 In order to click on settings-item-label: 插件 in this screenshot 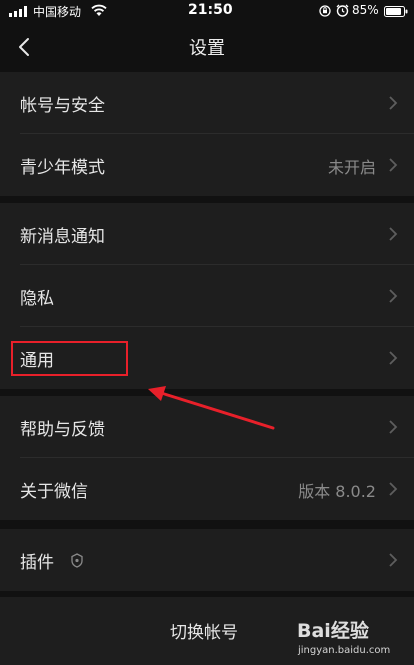, I will do `click(37, 563)`.